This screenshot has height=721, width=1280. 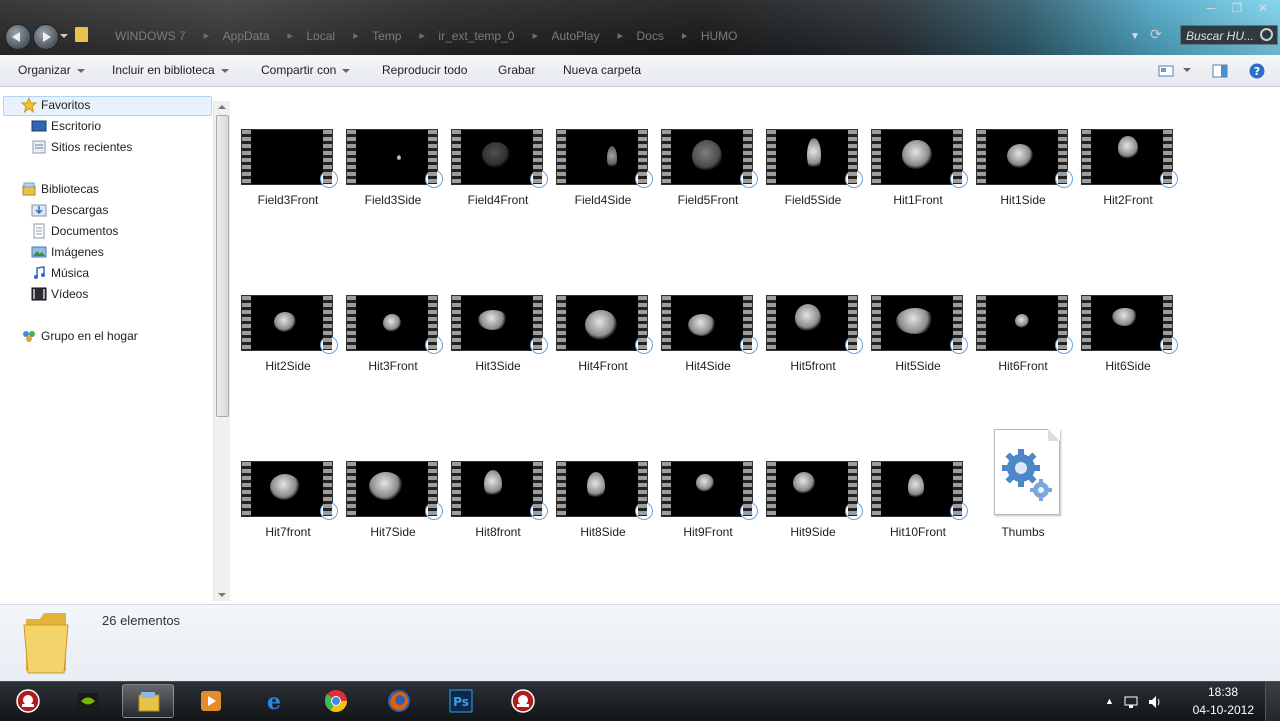 What do you see at coordinates (88, 701) in the screenshot?
I see `taskbar-nvidia` at bounding box center [88, 701].